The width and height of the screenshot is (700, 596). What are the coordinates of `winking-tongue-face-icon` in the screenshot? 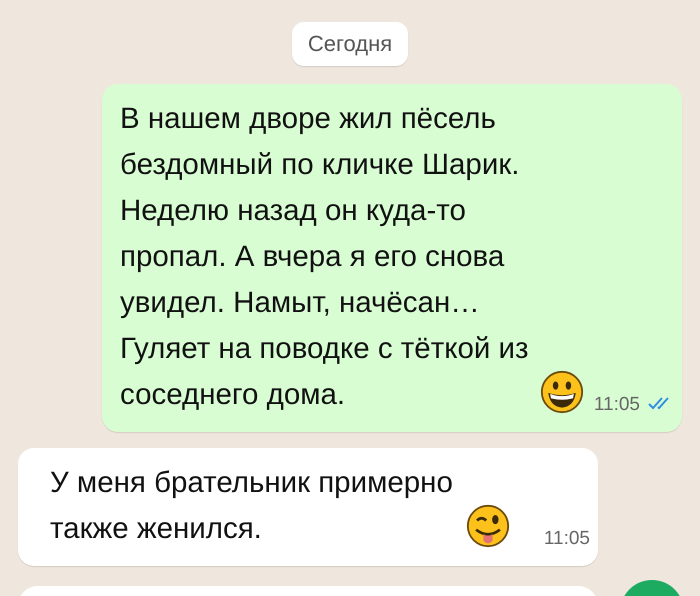 It's located at (488, 526).